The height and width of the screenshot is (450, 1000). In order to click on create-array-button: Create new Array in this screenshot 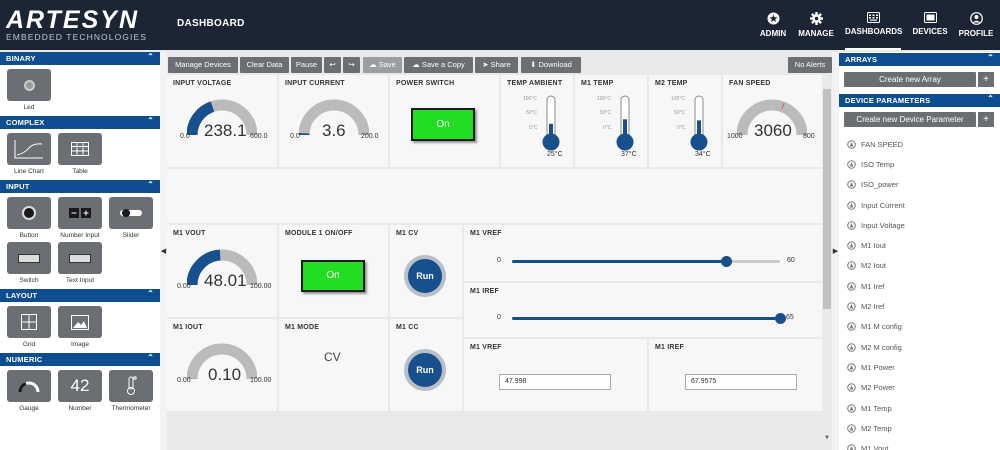, I will do `click(910, 79)`.